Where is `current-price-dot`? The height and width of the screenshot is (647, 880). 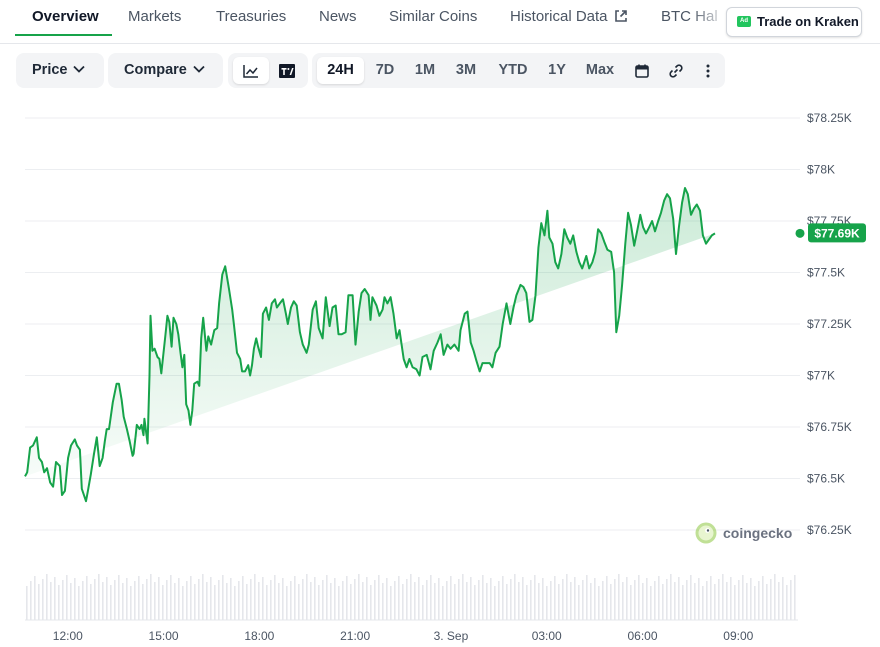
current-price-dot is located at coordinates (800, 233).